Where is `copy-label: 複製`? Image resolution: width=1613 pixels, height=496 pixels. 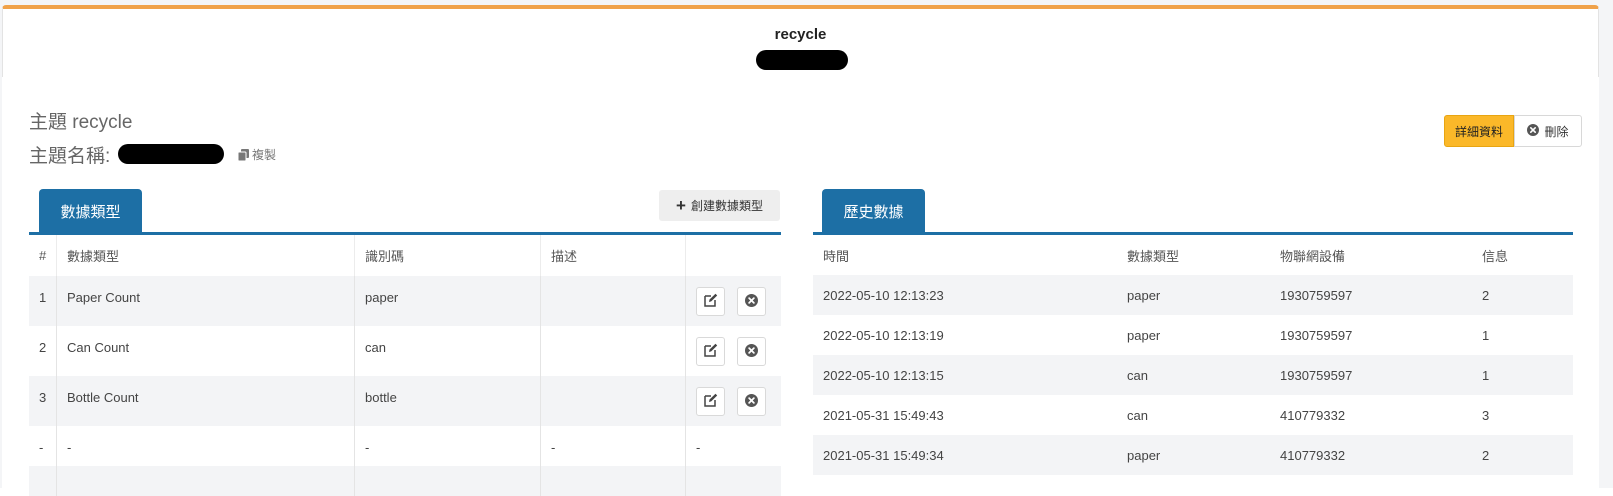 copy-label: 複製 is located at coordinates (264, 155).